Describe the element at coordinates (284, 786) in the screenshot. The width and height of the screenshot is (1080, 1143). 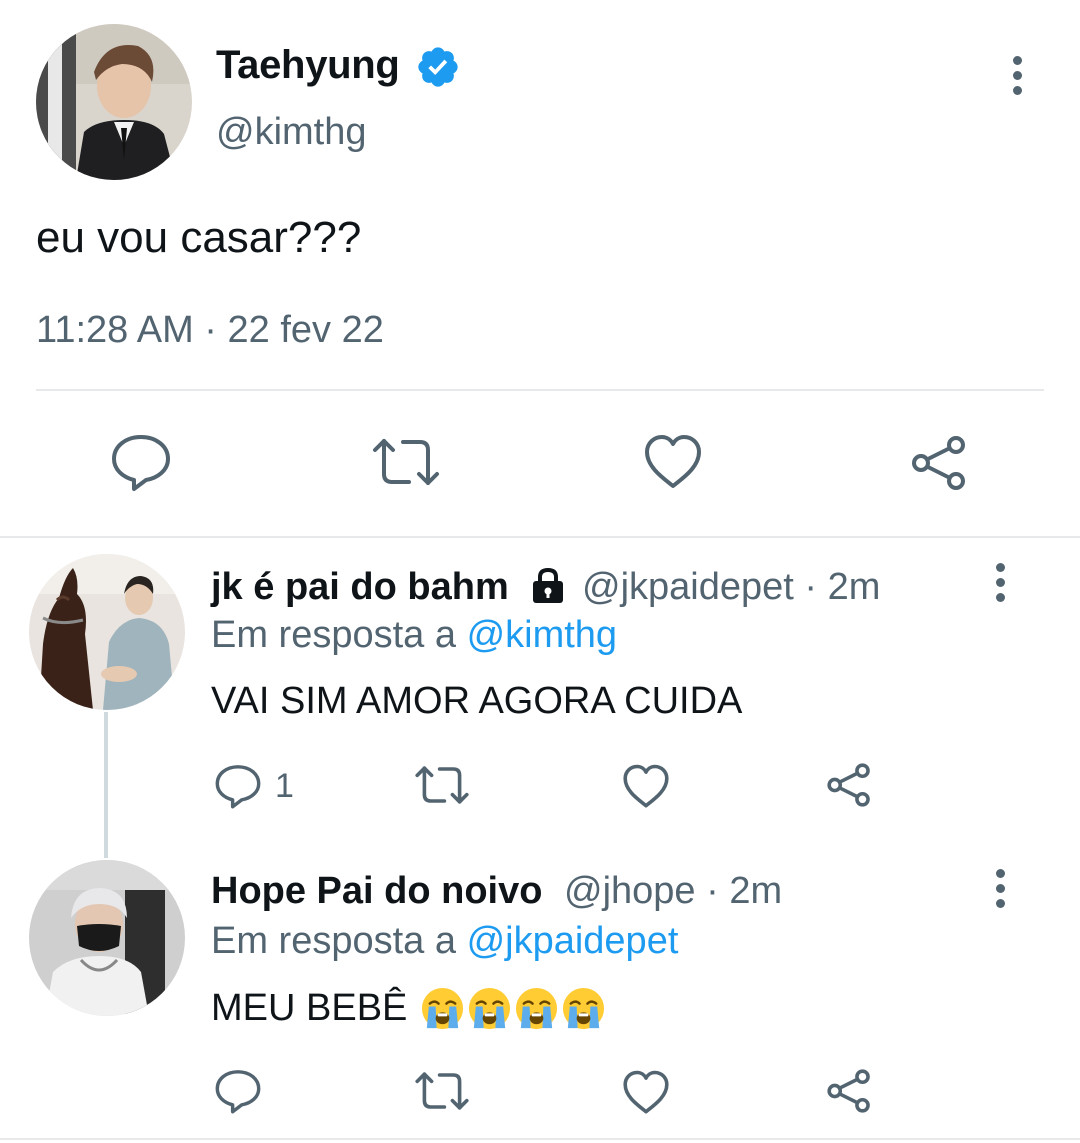
I see `reply-count: 1` at that location.